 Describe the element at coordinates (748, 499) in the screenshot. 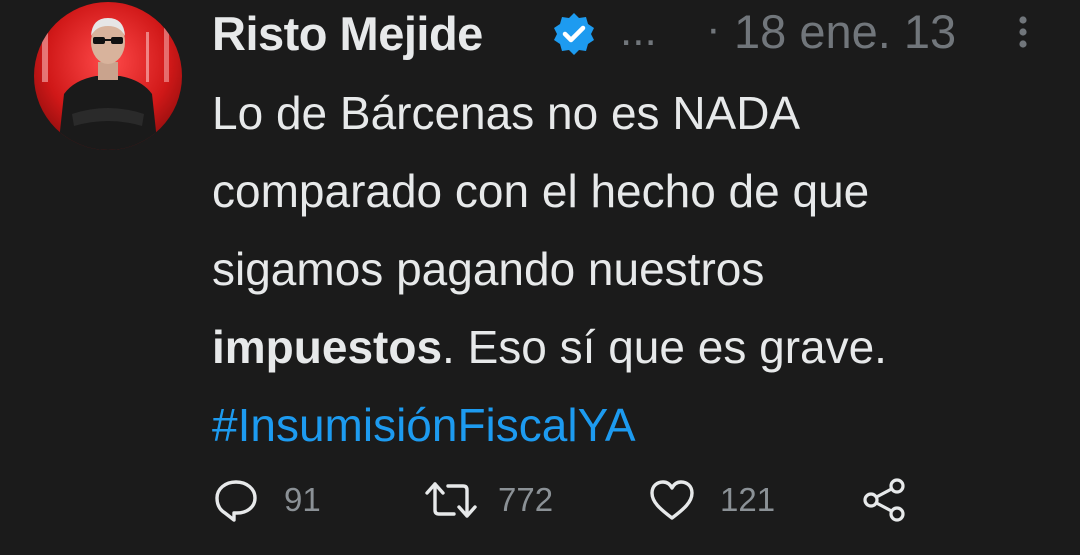

I see `like-count: 121` at that location.